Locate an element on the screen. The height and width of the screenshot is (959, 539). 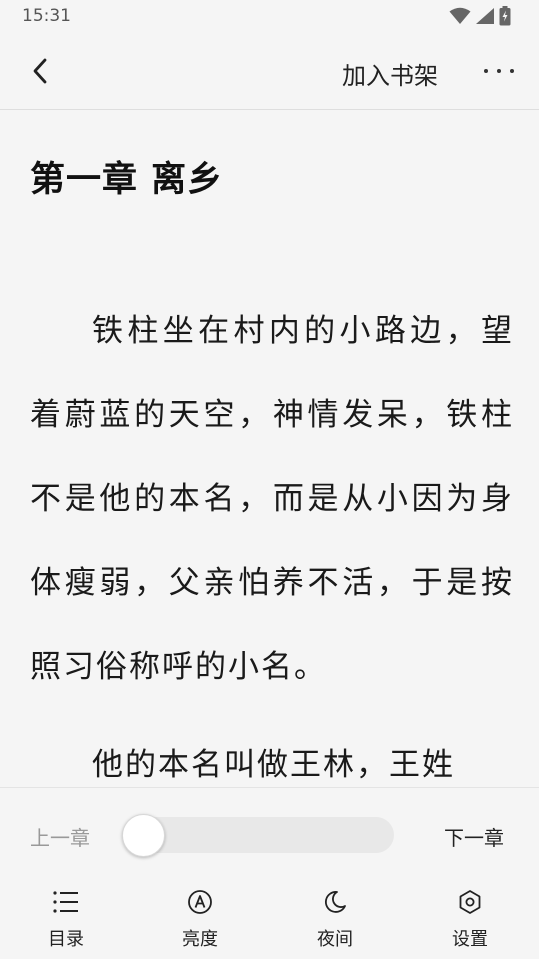
wifi-icon is located at coordinates (460, 15).